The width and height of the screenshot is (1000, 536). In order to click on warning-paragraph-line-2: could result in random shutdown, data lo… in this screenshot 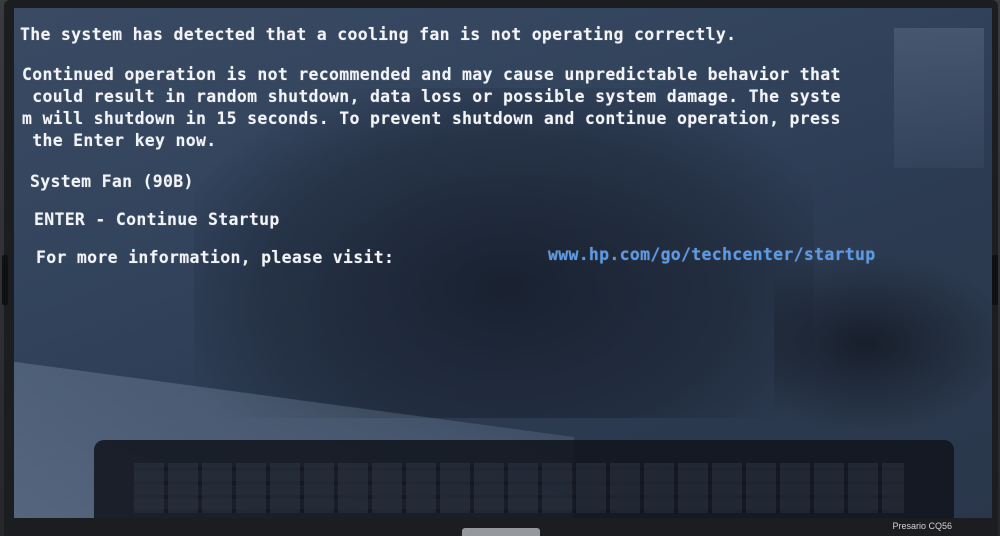, I will do `click(431, 96)`.